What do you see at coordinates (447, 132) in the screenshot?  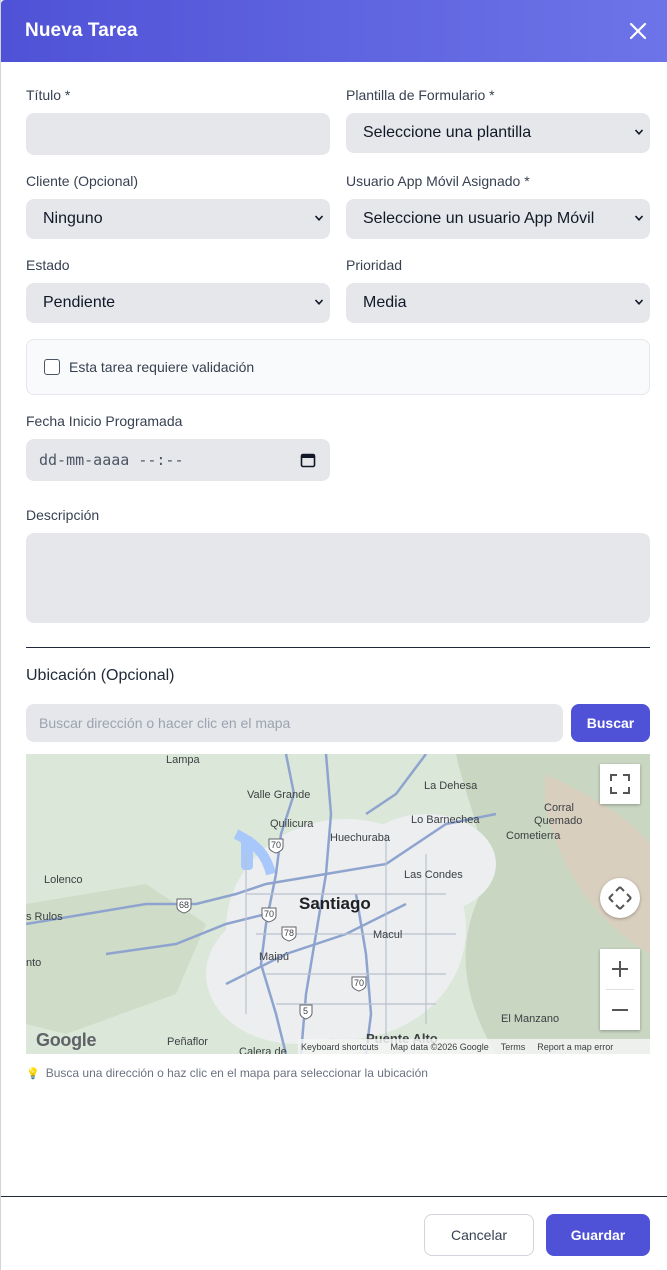 I see `plantilla-select-value: Seleccione una plantilla` at bounding box center [447, 132].